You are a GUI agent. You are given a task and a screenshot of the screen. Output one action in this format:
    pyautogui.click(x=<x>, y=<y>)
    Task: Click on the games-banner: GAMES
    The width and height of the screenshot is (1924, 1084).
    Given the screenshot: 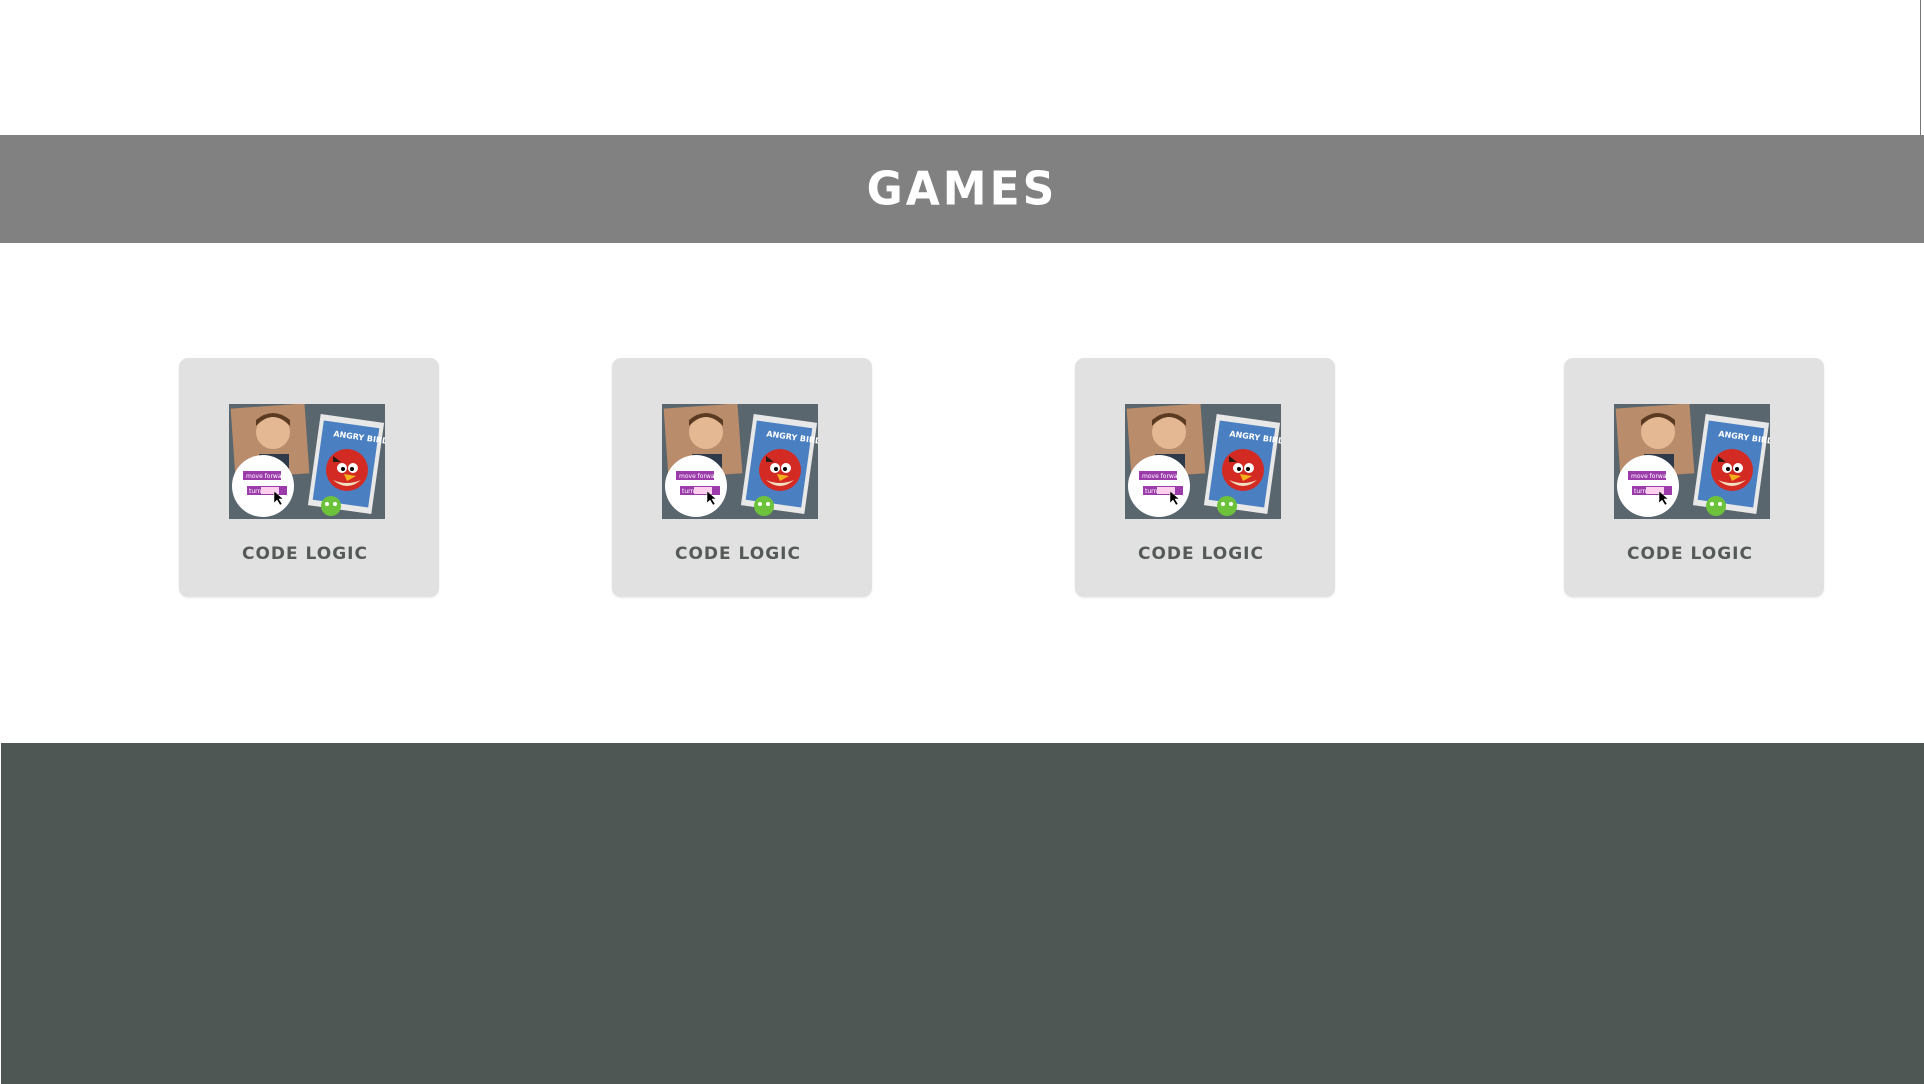 What is the action you would take?
    pyautogui.click(x=962, y=189)
    